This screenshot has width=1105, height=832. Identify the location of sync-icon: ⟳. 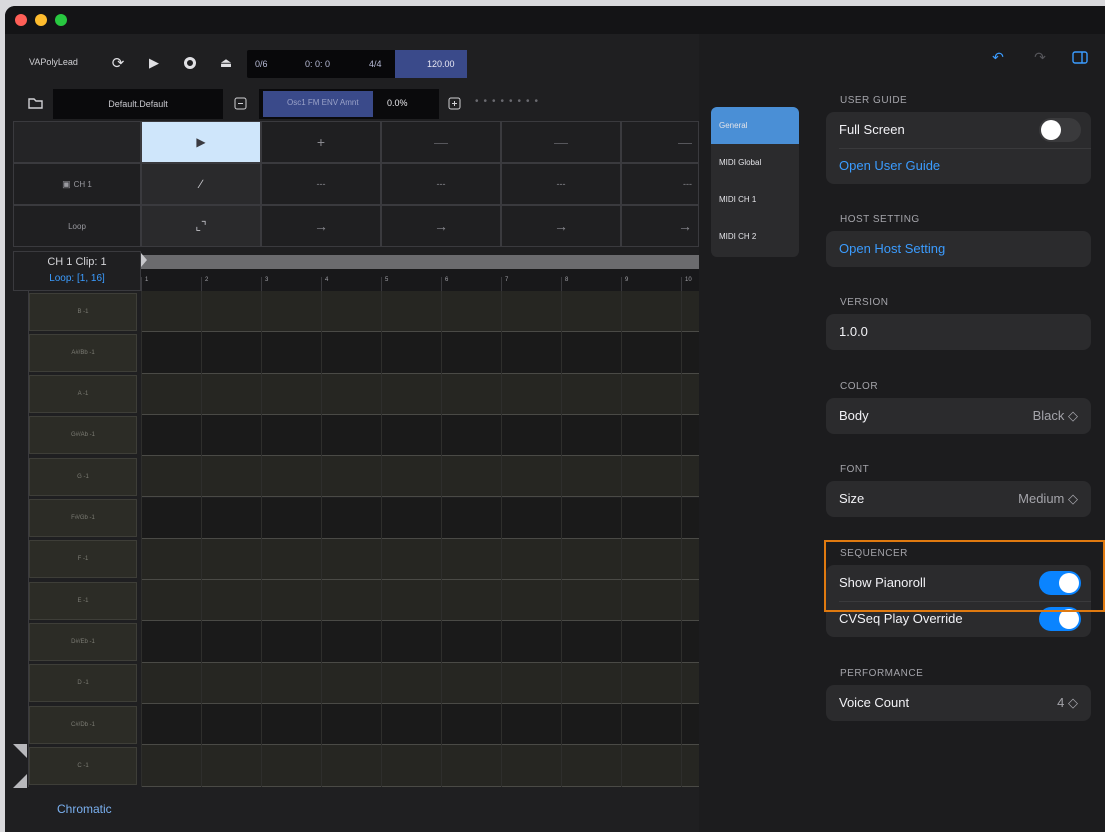
(118, 63).